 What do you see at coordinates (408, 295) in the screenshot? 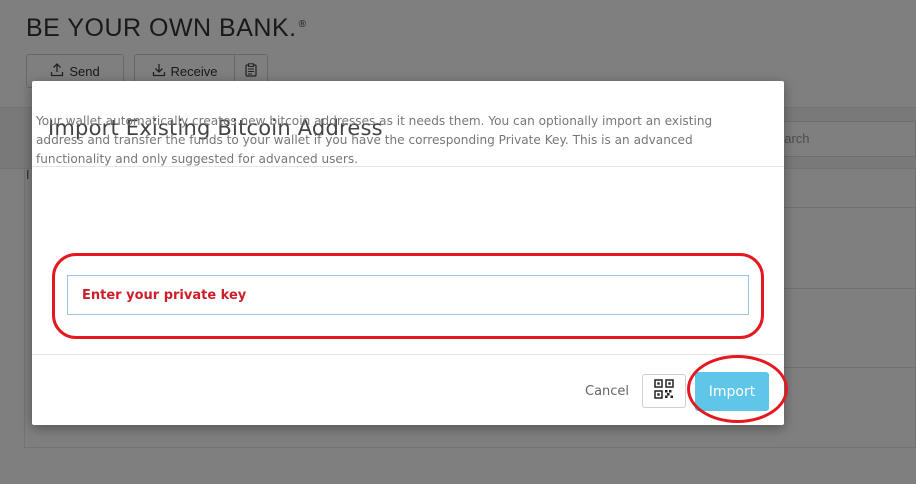
I see `private-key-input` at bounding box center [408, 295].